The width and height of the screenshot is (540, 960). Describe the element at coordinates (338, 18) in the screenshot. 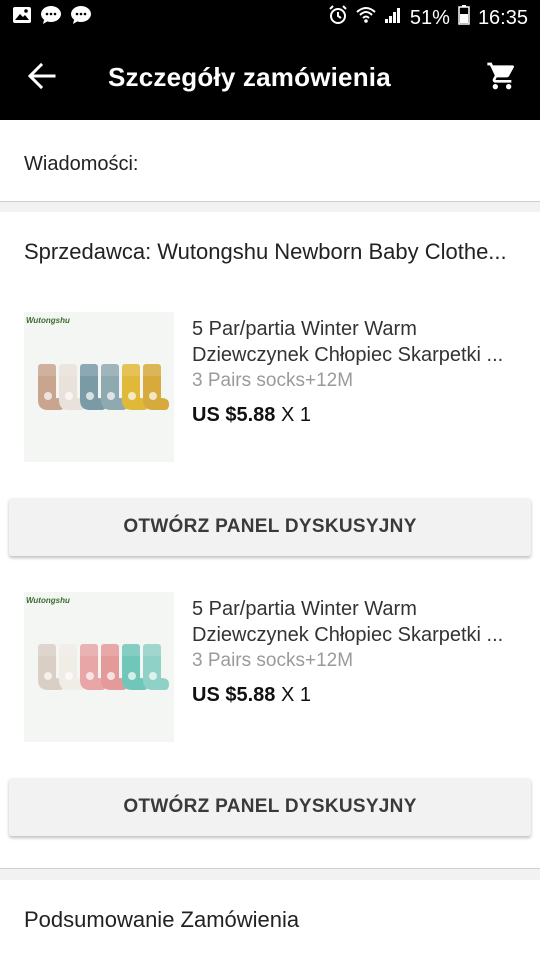

I see `alarm-icon` at that location.